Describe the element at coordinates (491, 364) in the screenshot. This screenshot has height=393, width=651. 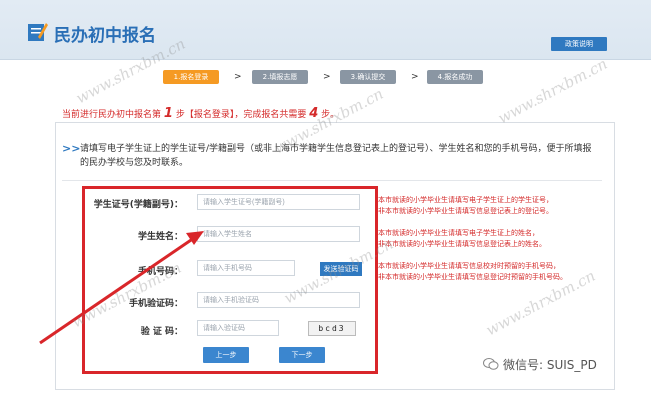
I see `wechat-icon` at that location.